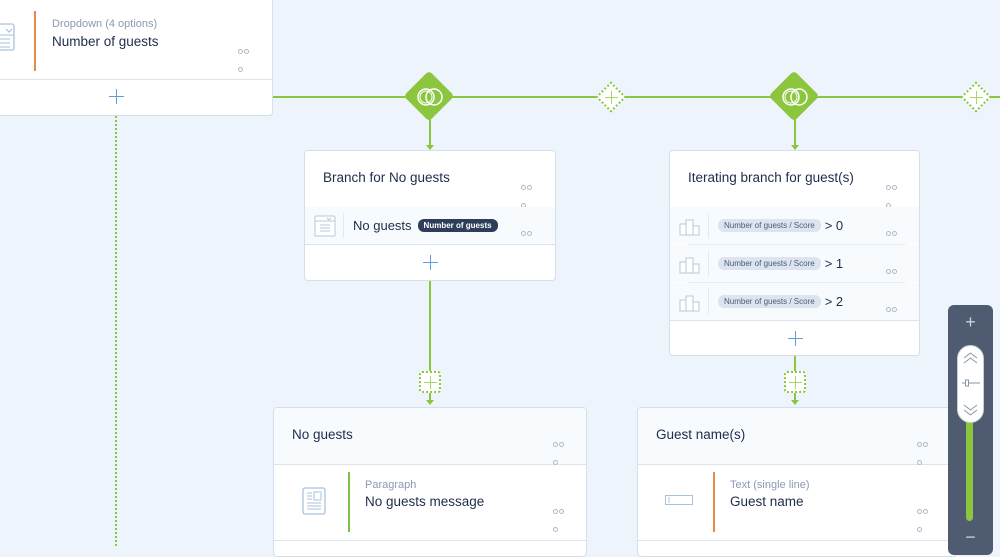 The image size is (1000, 557). I want to click on condition-row: No guests Number of guests, so click(430, 230).